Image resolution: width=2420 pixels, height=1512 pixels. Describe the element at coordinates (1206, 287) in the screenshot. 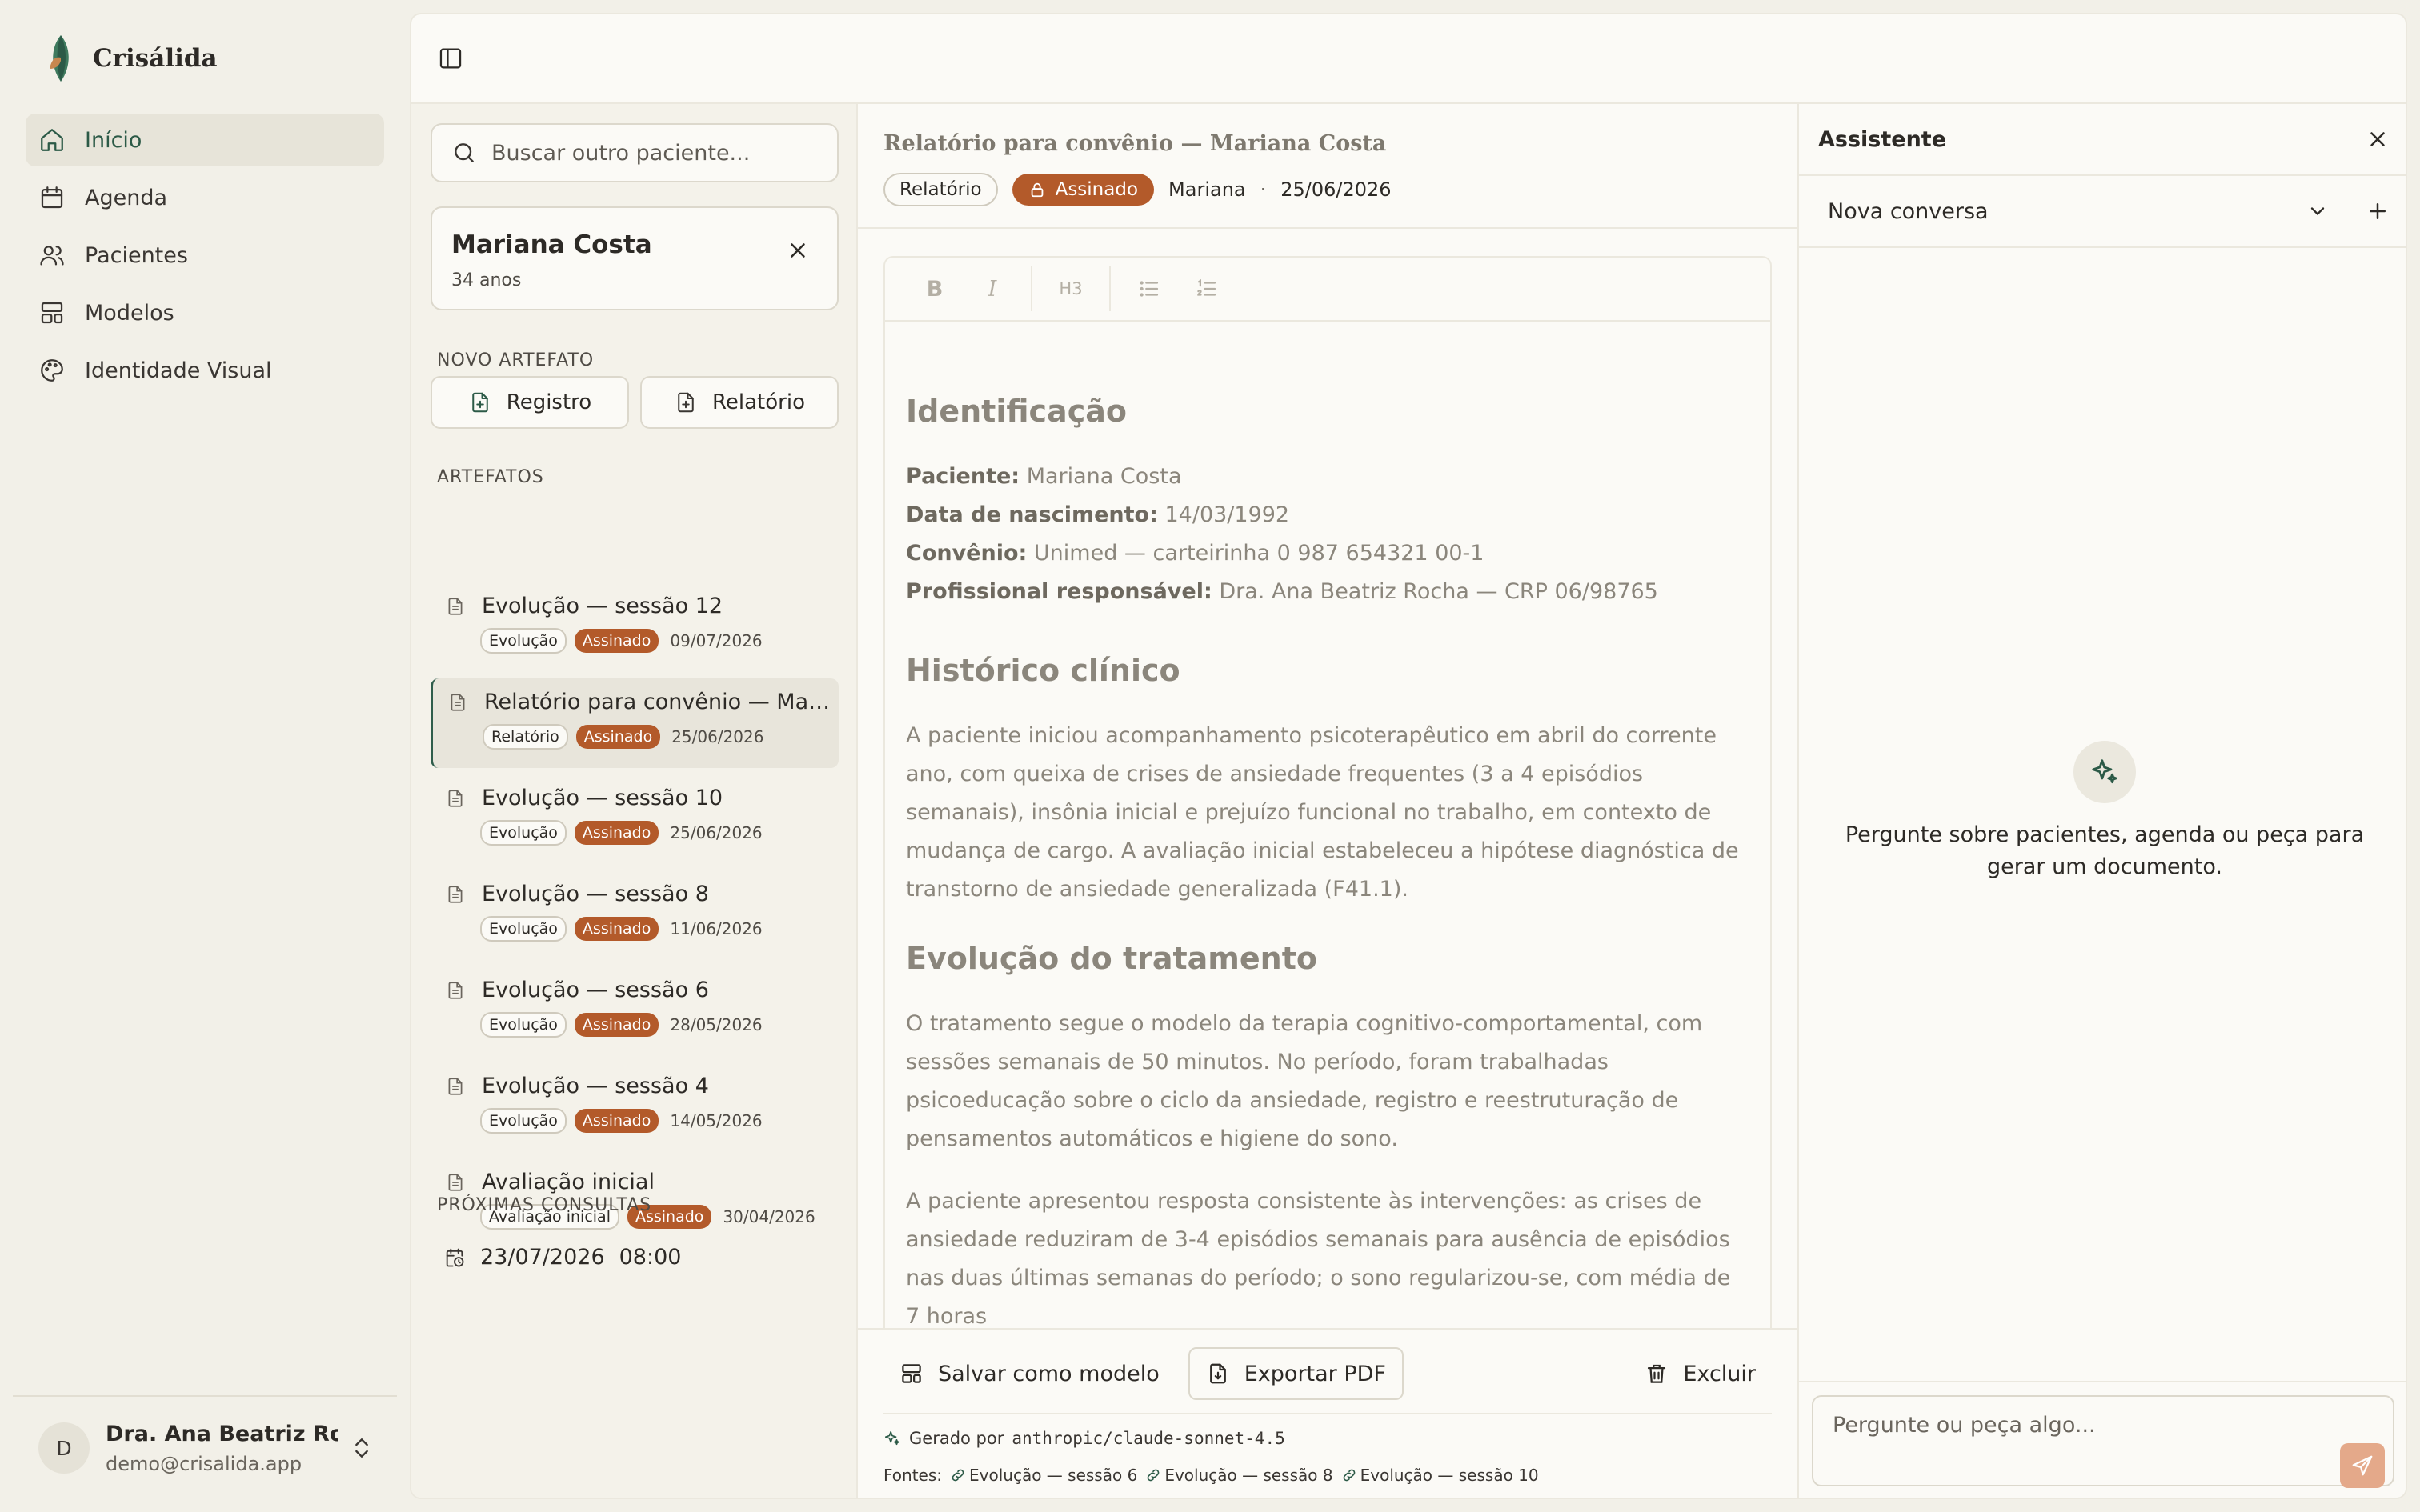

I see `ordered-list-icon` at that location.